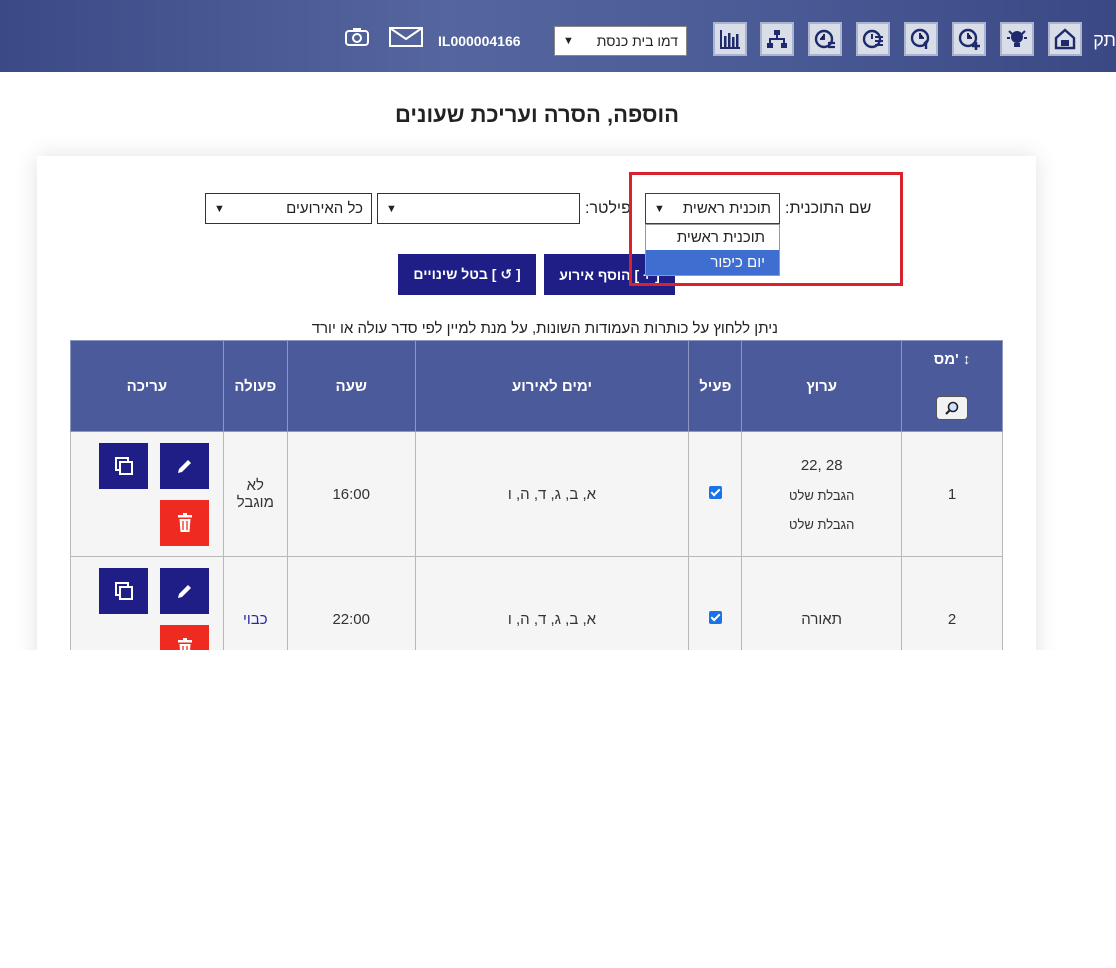 Image resolution: width=1116 pixels, height=968 pixels. Describe the element at coordinates (821, 465) in the screenshot. I see `channel-line: 22, 28` at that location.